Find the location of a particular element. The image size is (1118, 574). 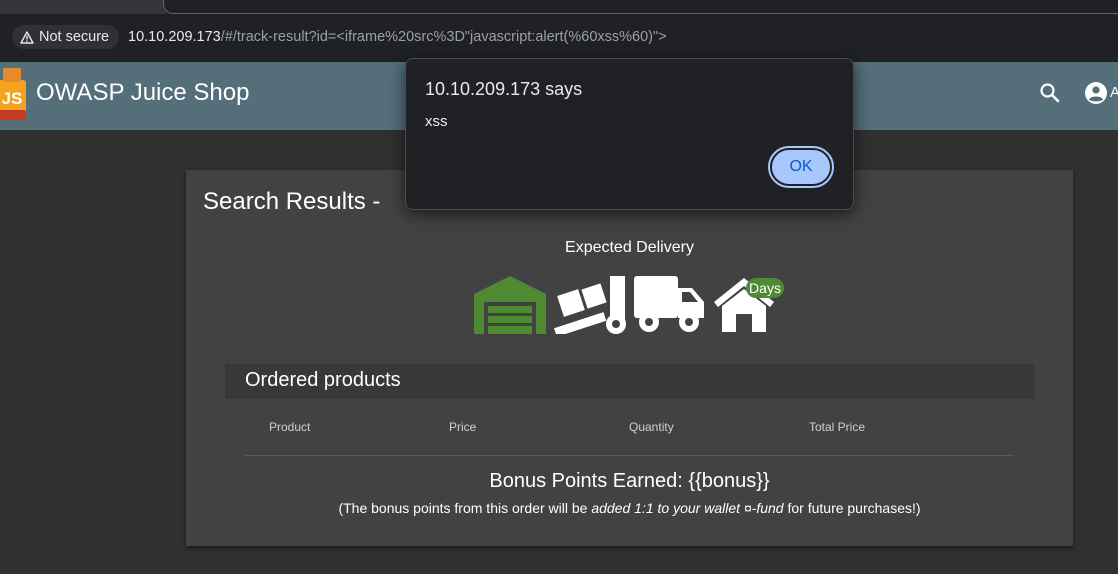

dolly-icon is located at coordinates (590, 305).